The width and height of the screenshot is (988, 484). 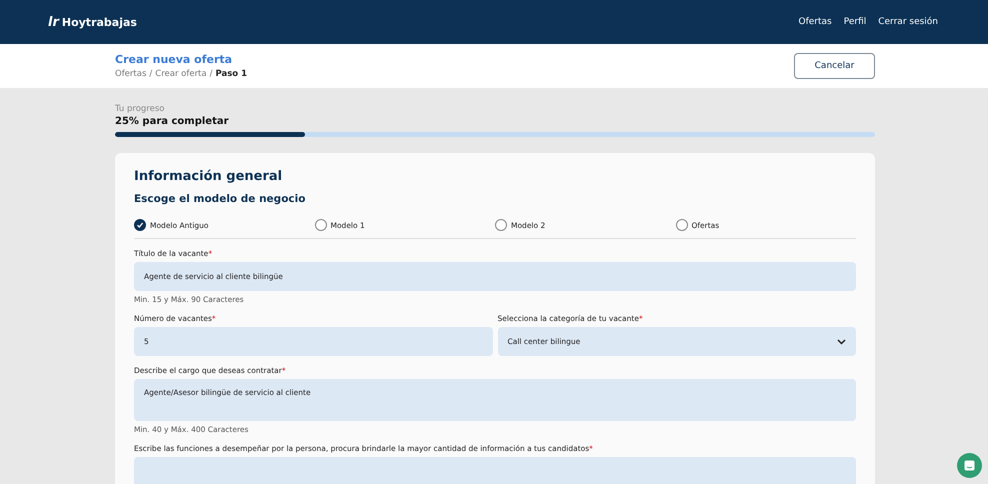 What do you see at coordinates (841, 341) in the screenshot?
I see `chevron-down-icon` at bounding box center [841, 341].